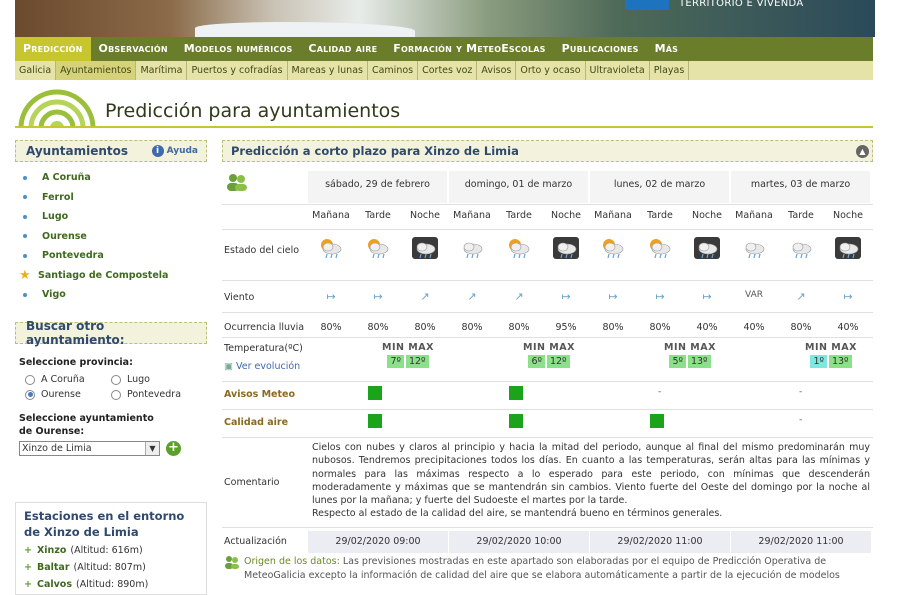 The height and width of the screenshot is (595, 900). Describe the element at coordinates (600, 49) in the screenshot. I see `nav-publicaciones: Publicaciones` at that location.